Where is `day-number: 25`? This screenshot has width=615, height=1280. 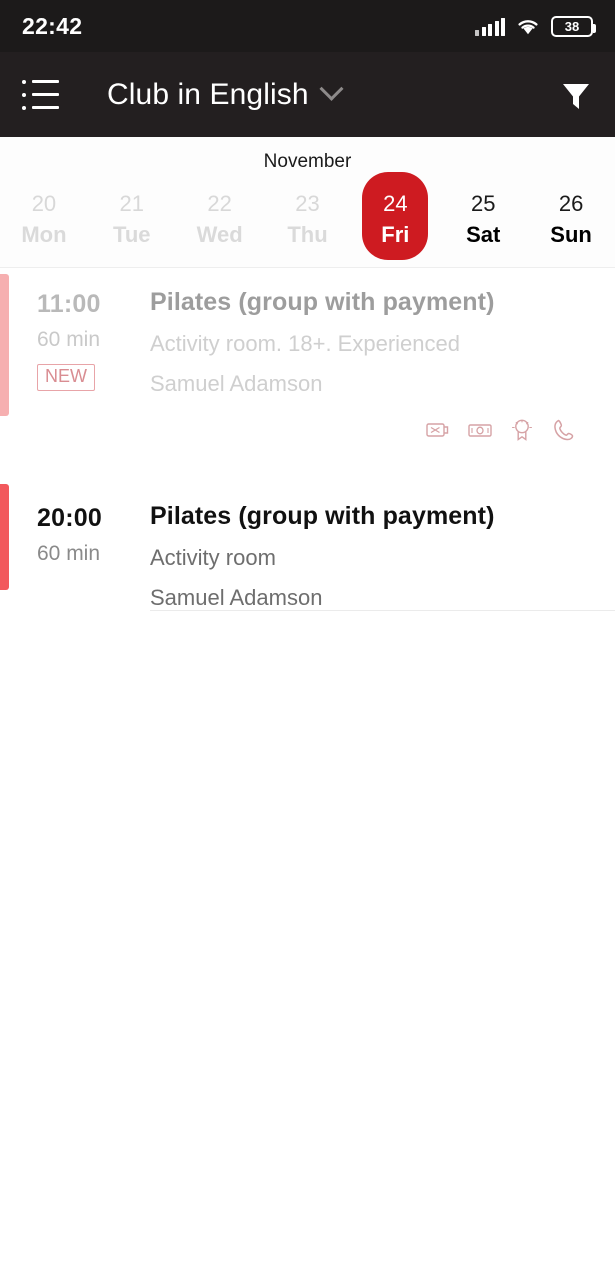
day-number: 25 is located at coordinates (483, 203).